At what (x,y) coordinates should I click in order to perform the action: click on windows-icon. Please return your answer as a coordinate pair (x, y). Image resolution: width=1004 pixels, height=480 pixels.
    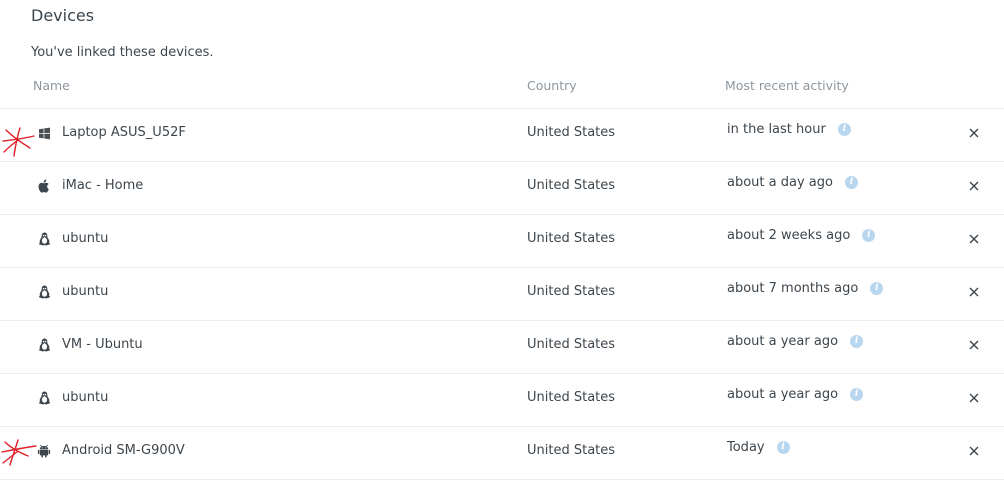
    Looking at the image, I should click on (44, 133).